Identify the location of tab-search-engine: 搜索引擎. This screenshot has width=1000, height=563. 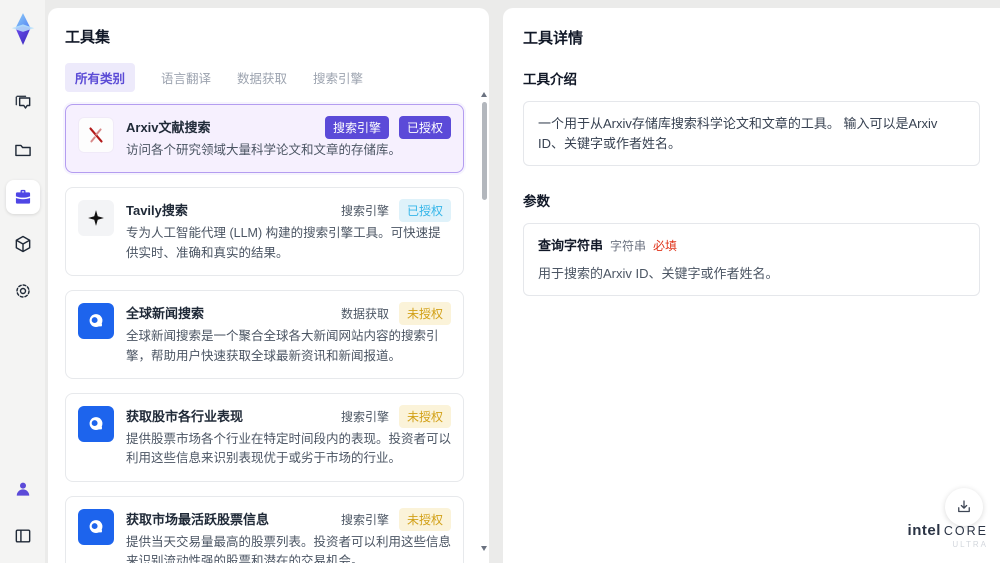
(338, 77).